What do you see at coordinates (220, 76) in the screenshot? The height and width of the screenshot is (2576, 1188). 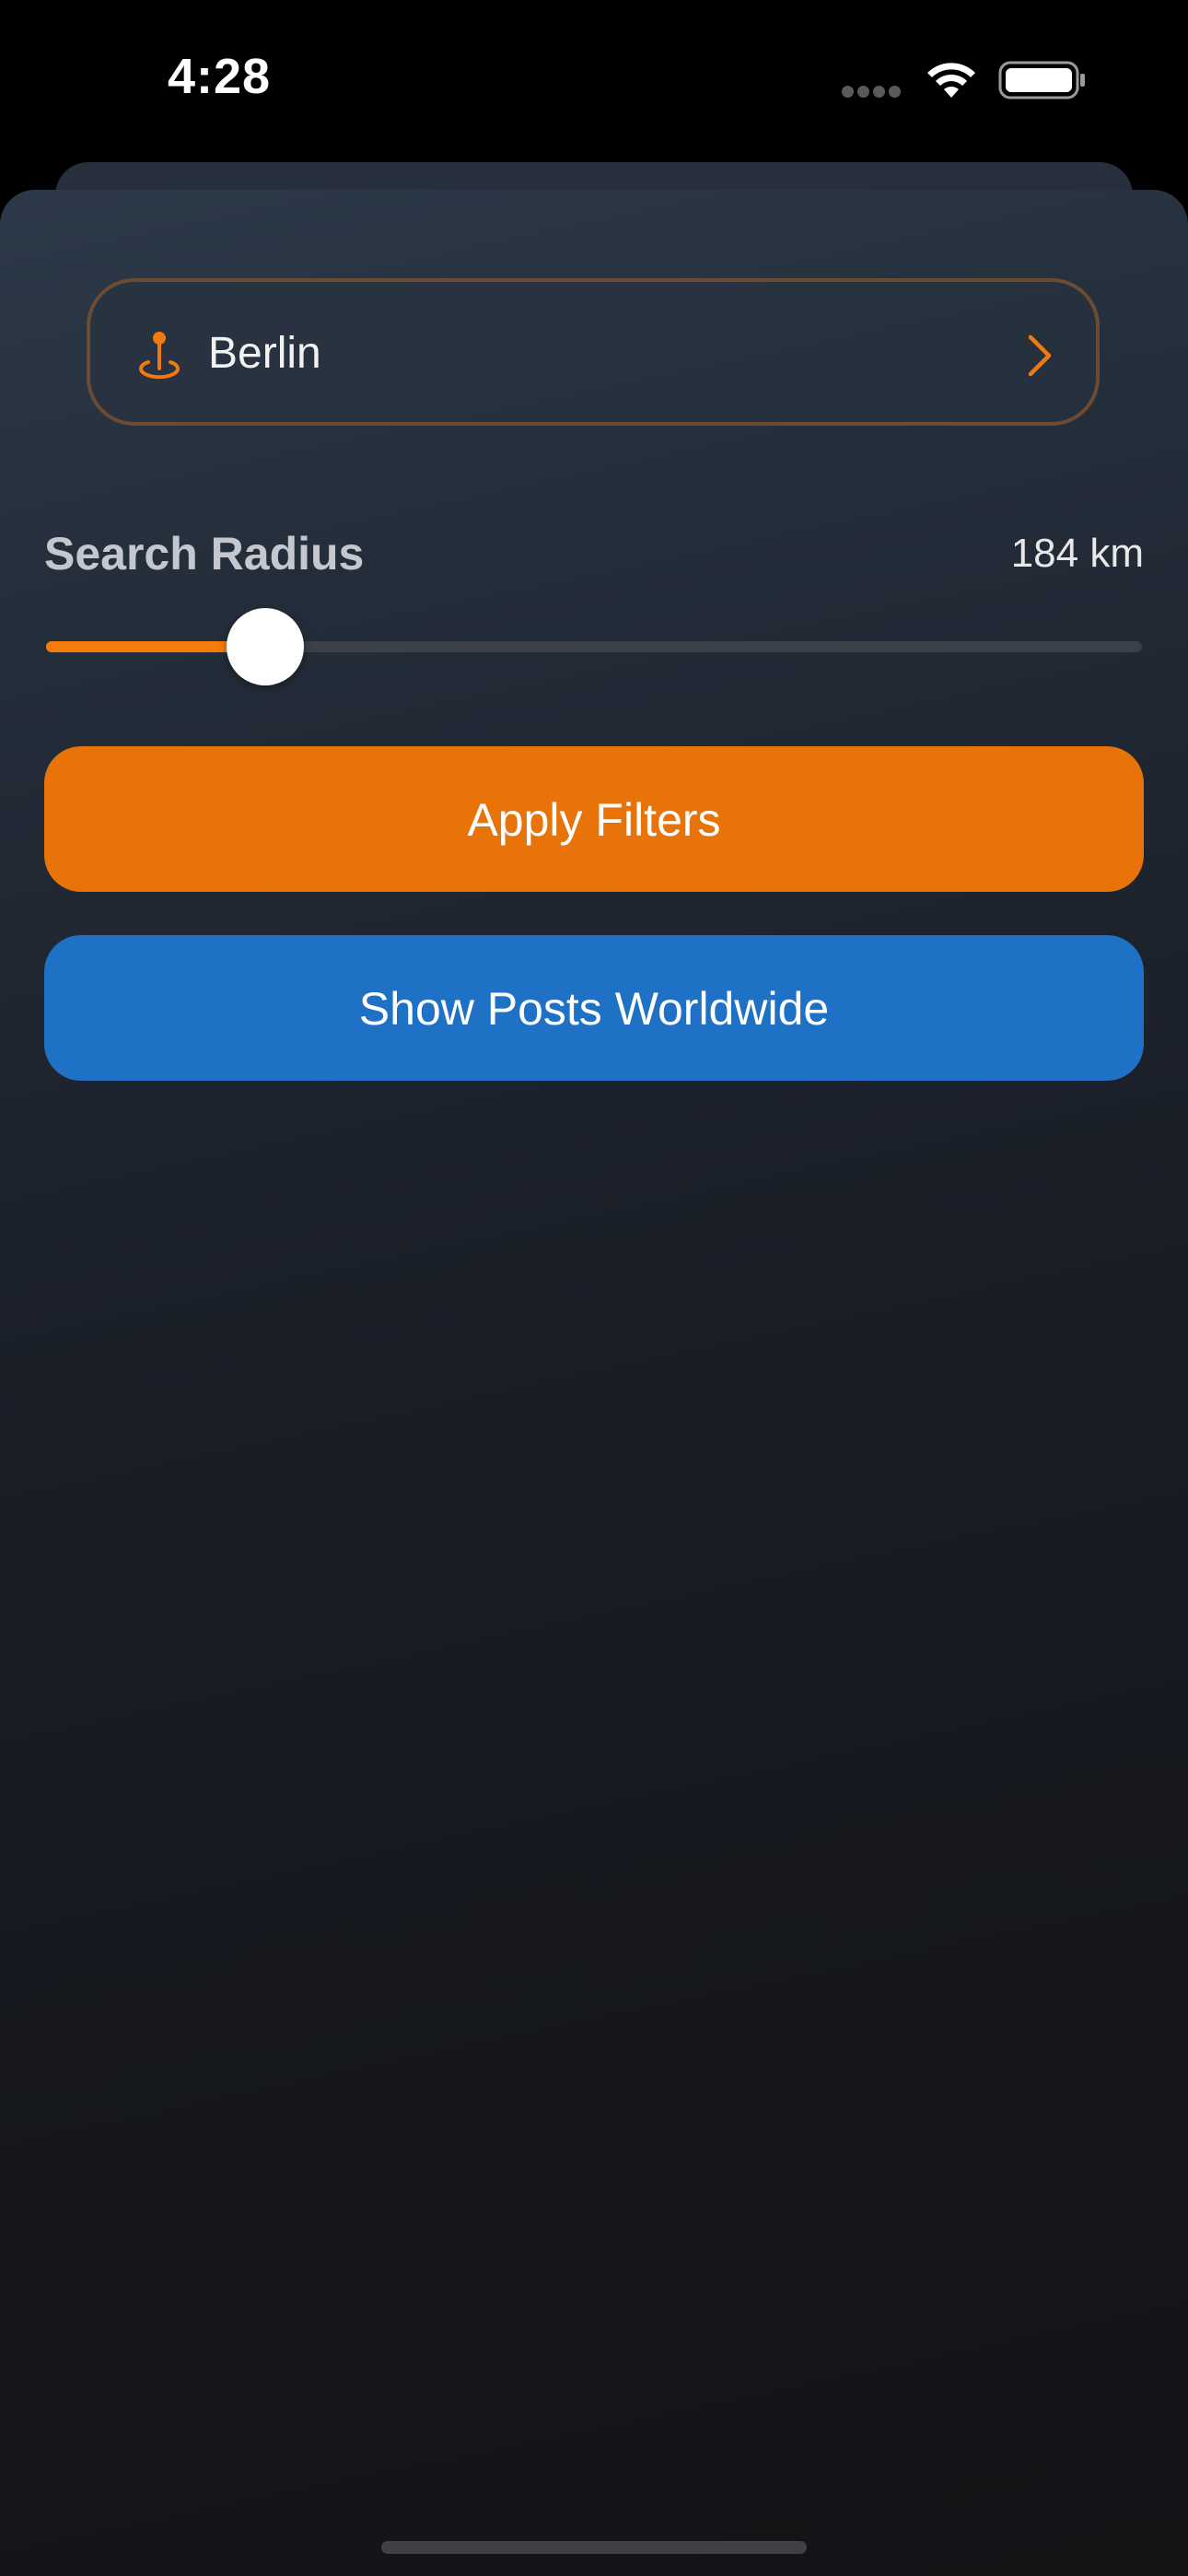 I see `status-time: 4:28` at bounding box center [220, 76].